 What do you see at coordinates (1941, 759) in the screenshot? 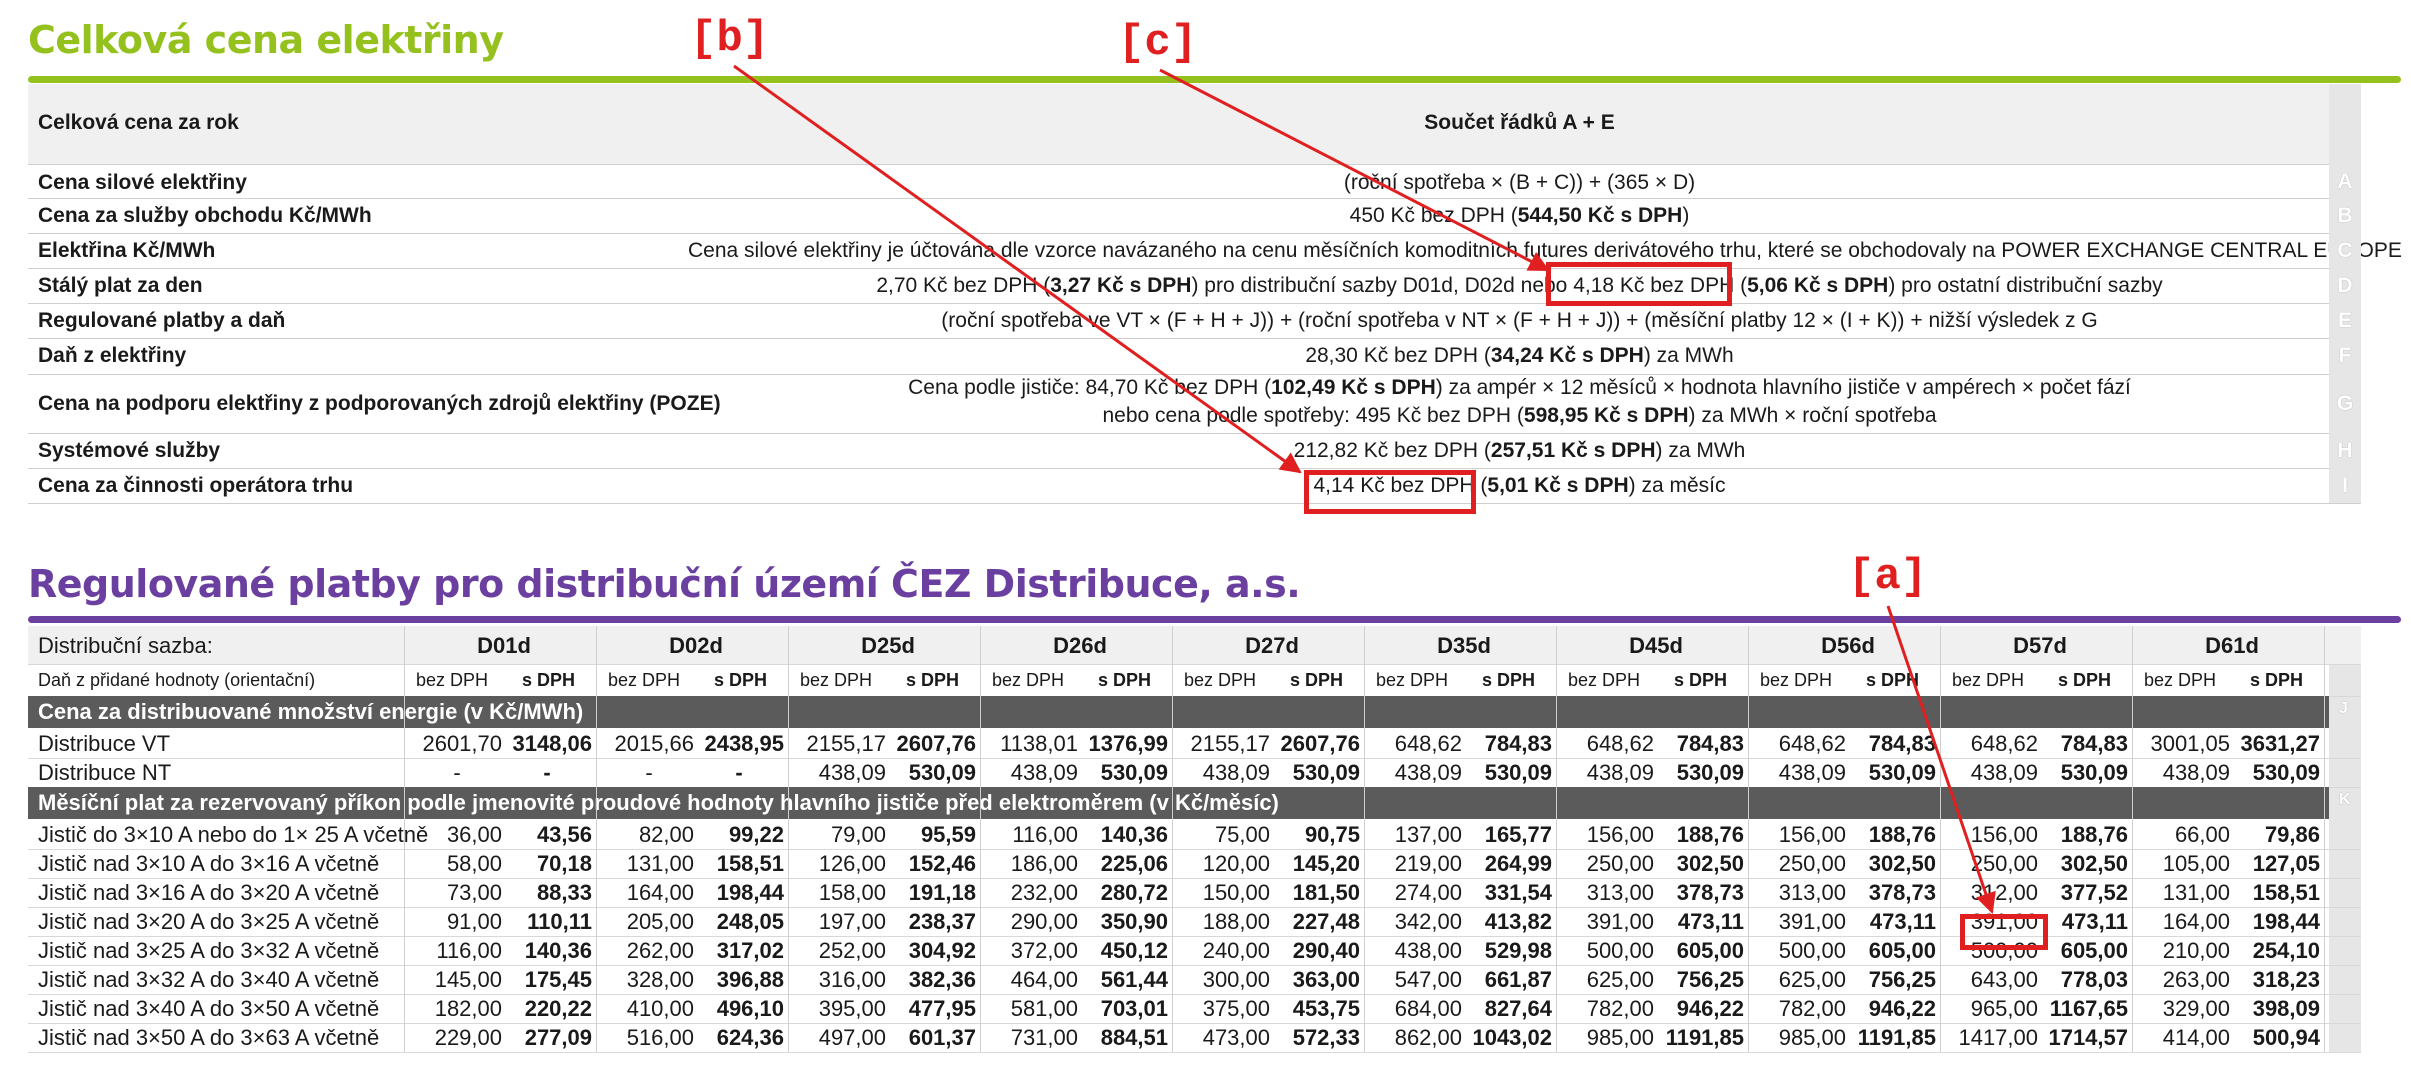
I see `arrow-a` at bounding box center [1941, 759].